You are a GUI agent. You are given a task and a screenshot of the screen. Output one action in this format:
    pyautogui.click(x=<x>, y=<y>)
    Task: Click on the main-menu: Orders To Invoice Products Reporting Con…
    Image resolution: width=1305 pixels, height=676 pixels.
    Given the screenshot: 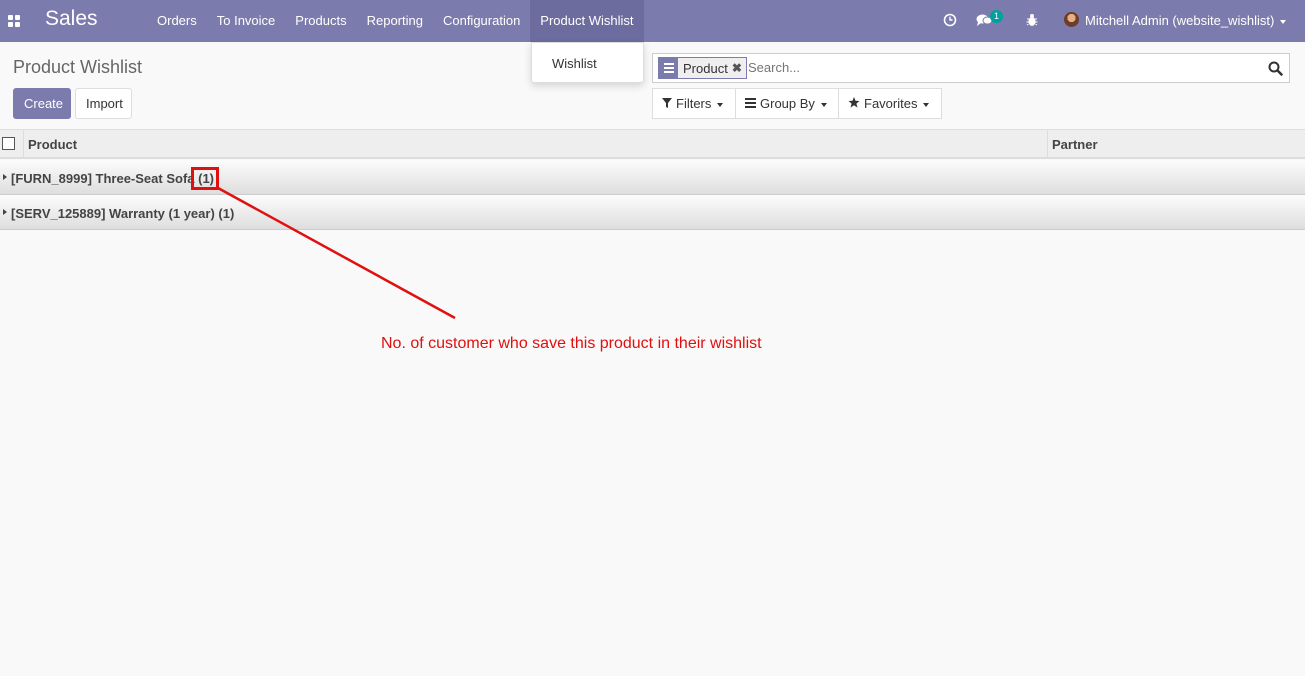 What is the action you would take?
    pyautogui.click(x=395, y=21)
    